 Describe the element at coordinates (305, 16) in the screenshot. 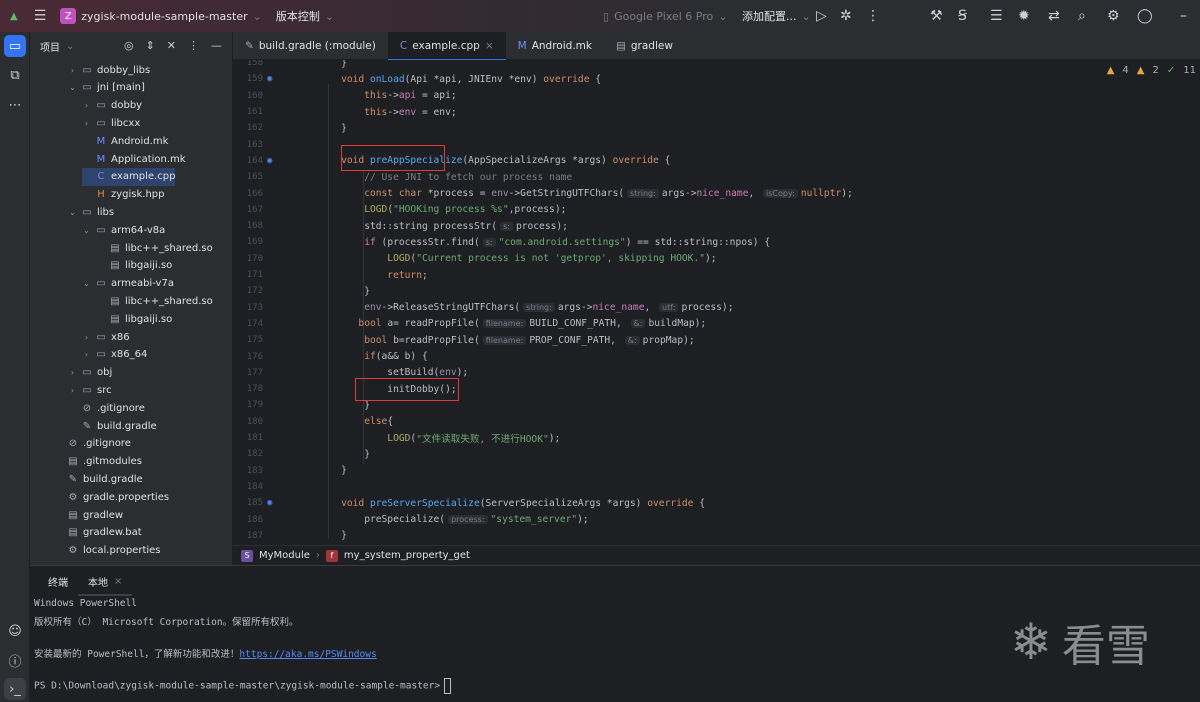

I see `vcs-menu: 版本控制 ⌄` at that location.